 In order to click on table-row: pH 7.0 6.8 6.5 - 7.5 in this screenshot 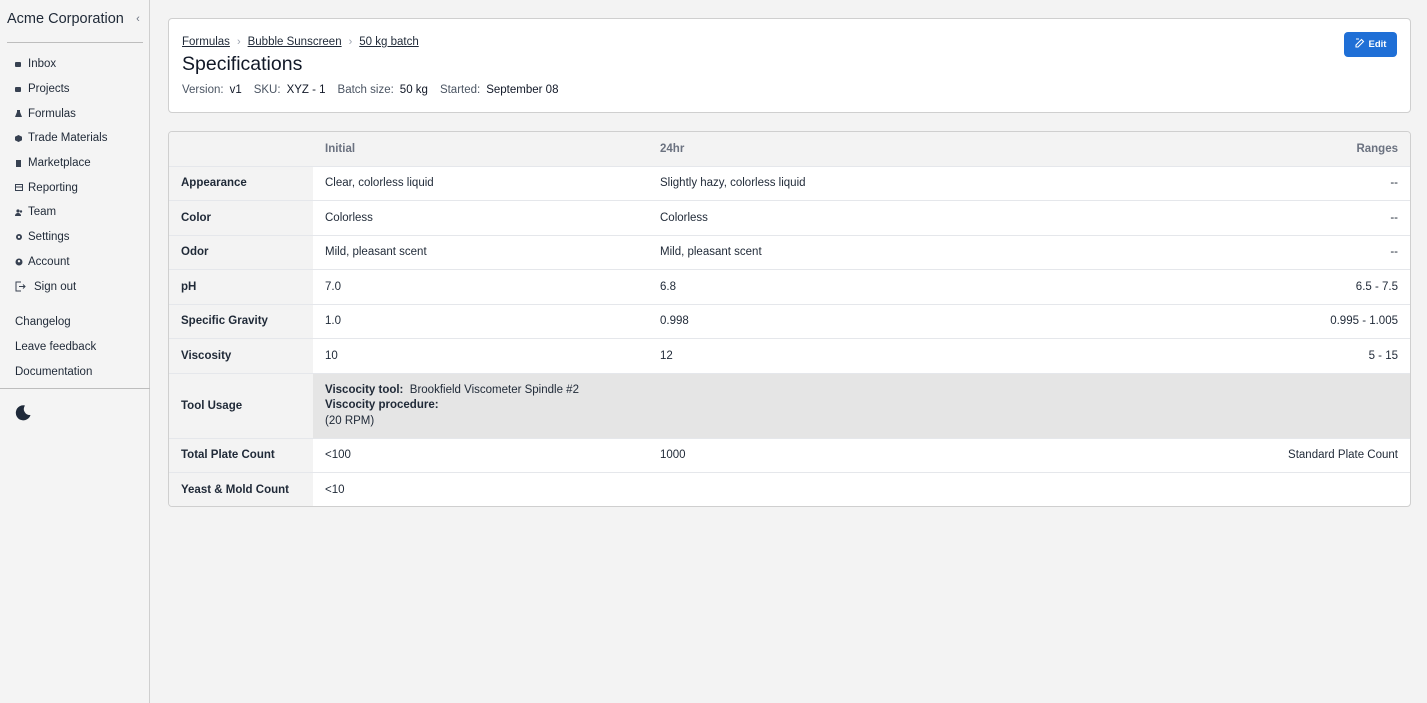, I will do `click(789, 287)`.